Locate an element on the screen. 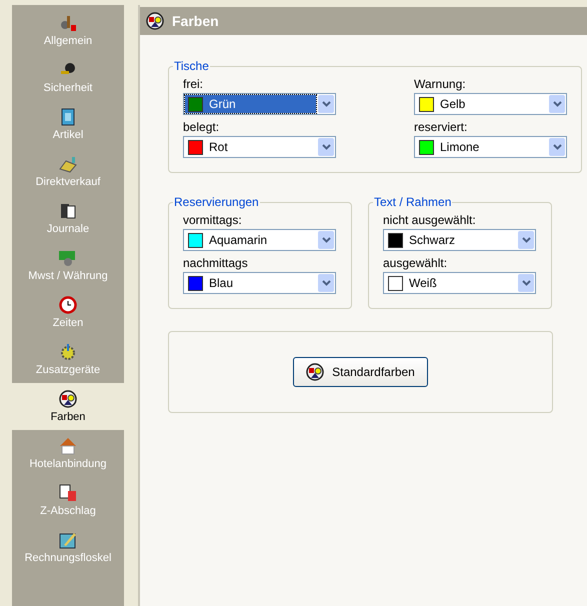 This screenshot has height=606, width=587. notepad-icon is located at coordinates (68, 117).